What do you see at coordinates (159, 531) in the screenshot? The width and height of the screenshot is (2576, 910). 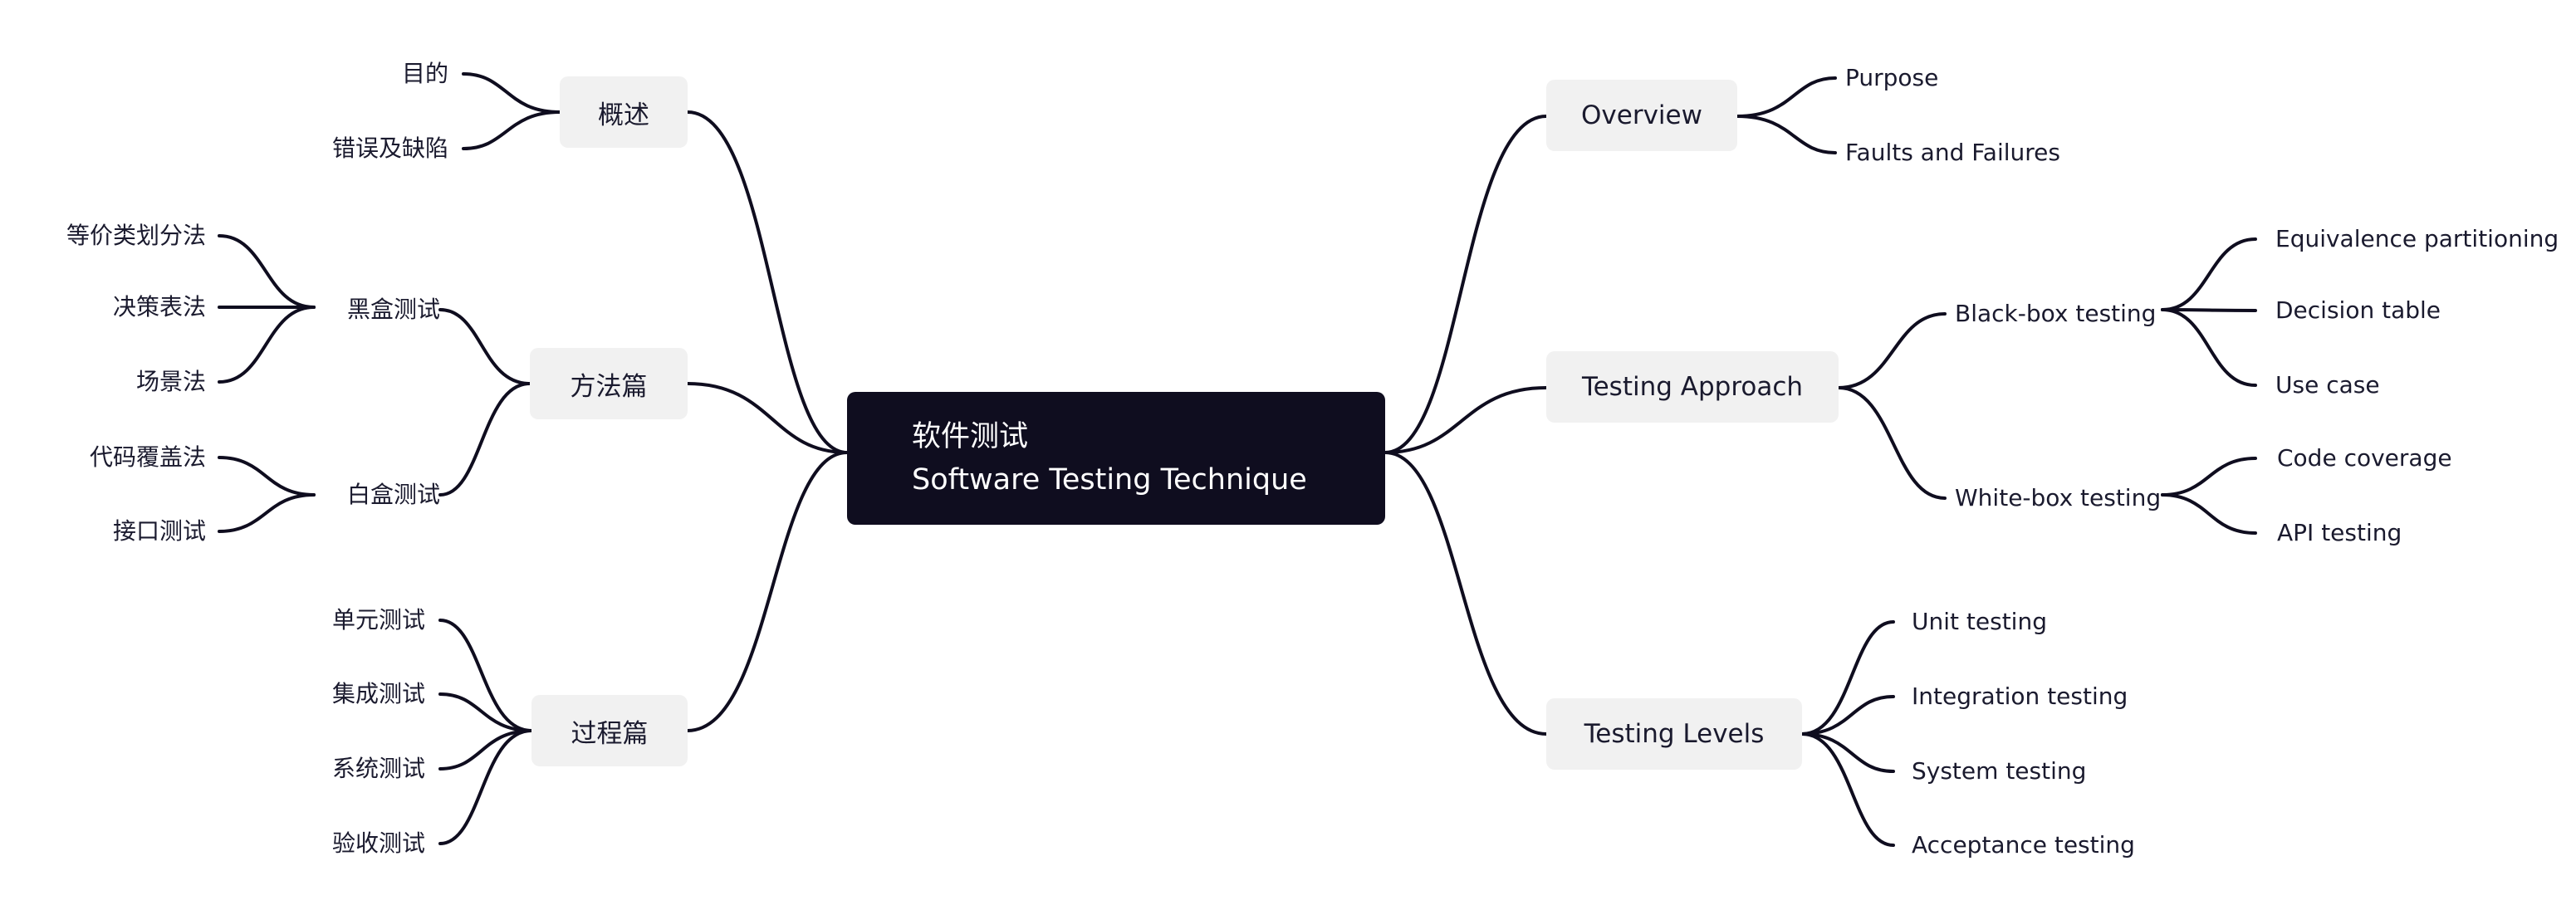 I see `leaf-text: 接口测试` at bounding box center [159, 531].